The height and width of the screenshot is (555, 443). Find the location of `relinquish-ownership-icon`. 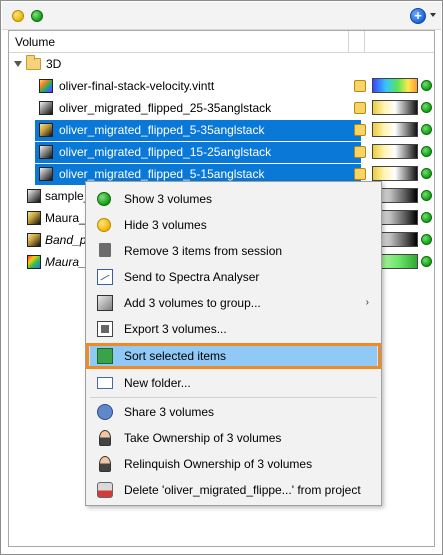

relinquish-ownership-icon is located at coordinates (105, 464).